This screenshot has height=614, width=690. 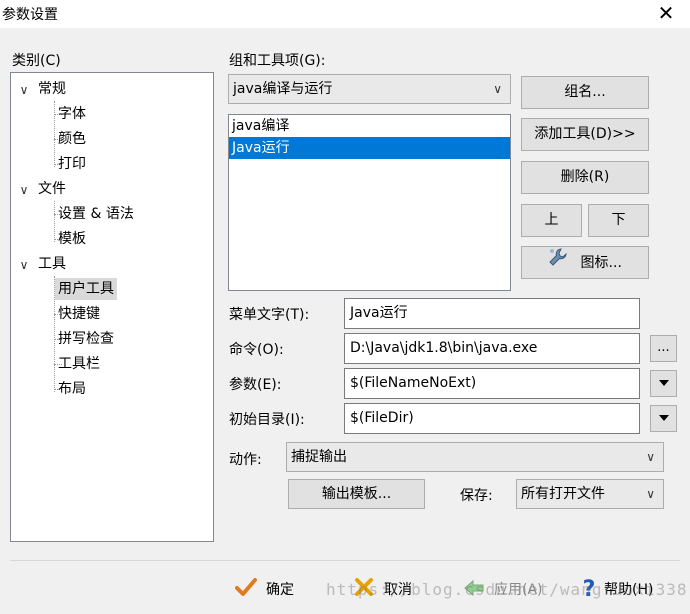 What do you see at coordinates (72, 114) in the screenshot?
I see `tree-item-font: 字体` at bounding box center [72, 114].